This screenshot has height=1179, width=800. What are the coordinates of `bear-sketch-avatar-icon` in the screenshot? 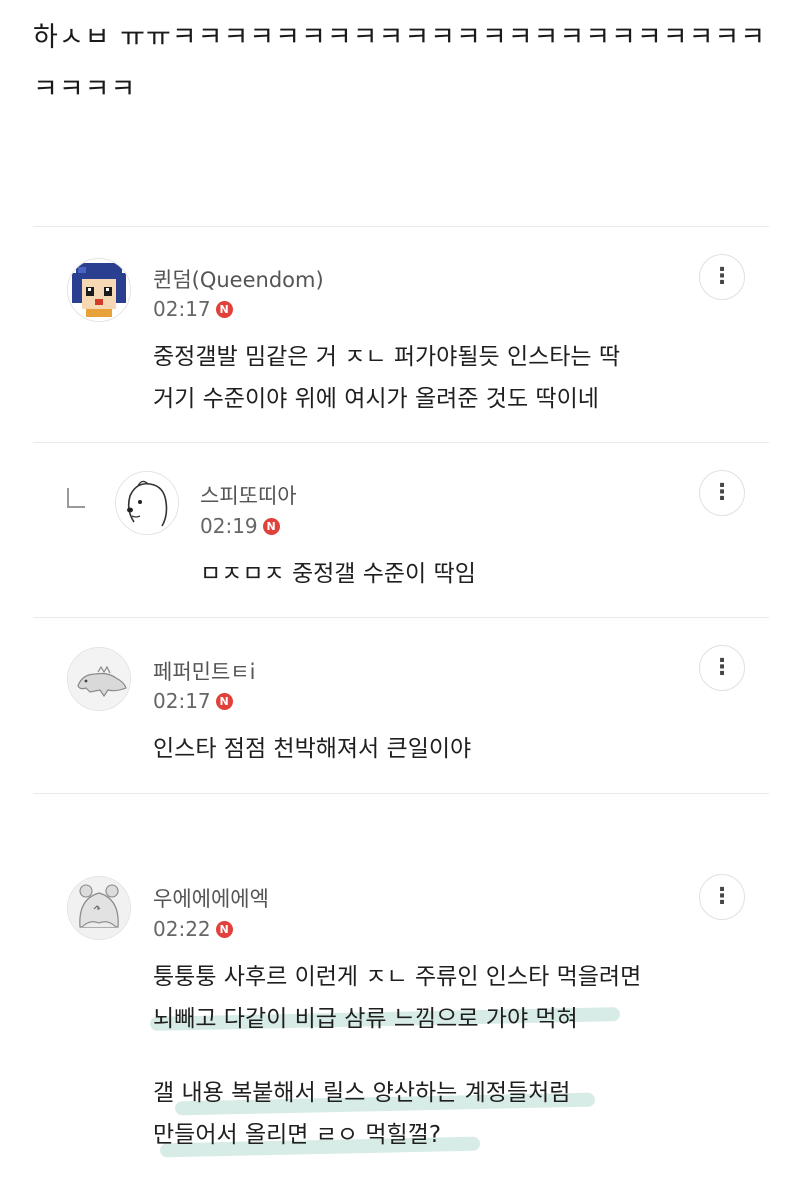 It's located at (99, 908).